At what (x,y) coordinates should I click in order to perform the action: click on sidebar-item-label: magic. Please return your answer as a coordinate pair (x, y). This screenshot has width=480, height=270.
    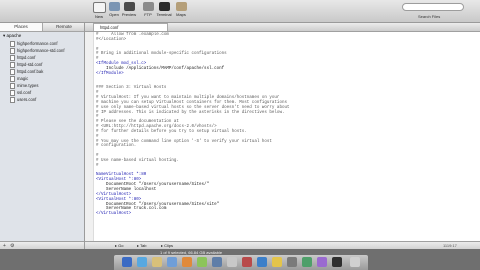
    Looking at the image, I should click on (23, 78).